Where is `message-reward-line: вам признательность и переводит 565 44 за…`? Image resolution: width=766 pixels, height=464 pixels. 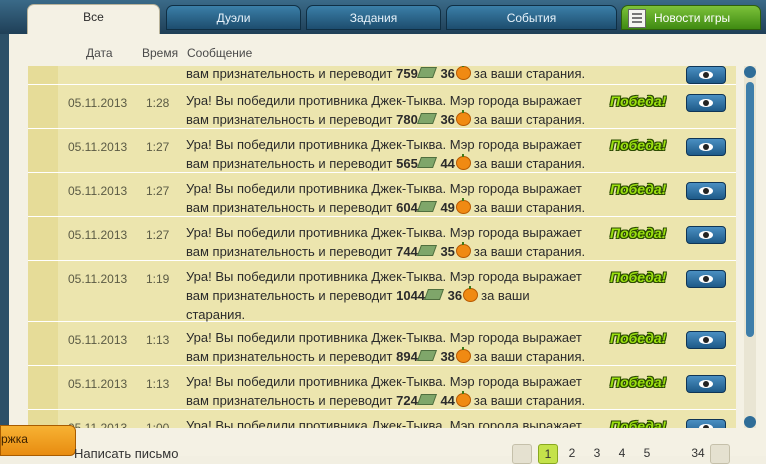
message-reward-line: вам признательность и переводит 565 44 за… is located at coordinates (396, 163).